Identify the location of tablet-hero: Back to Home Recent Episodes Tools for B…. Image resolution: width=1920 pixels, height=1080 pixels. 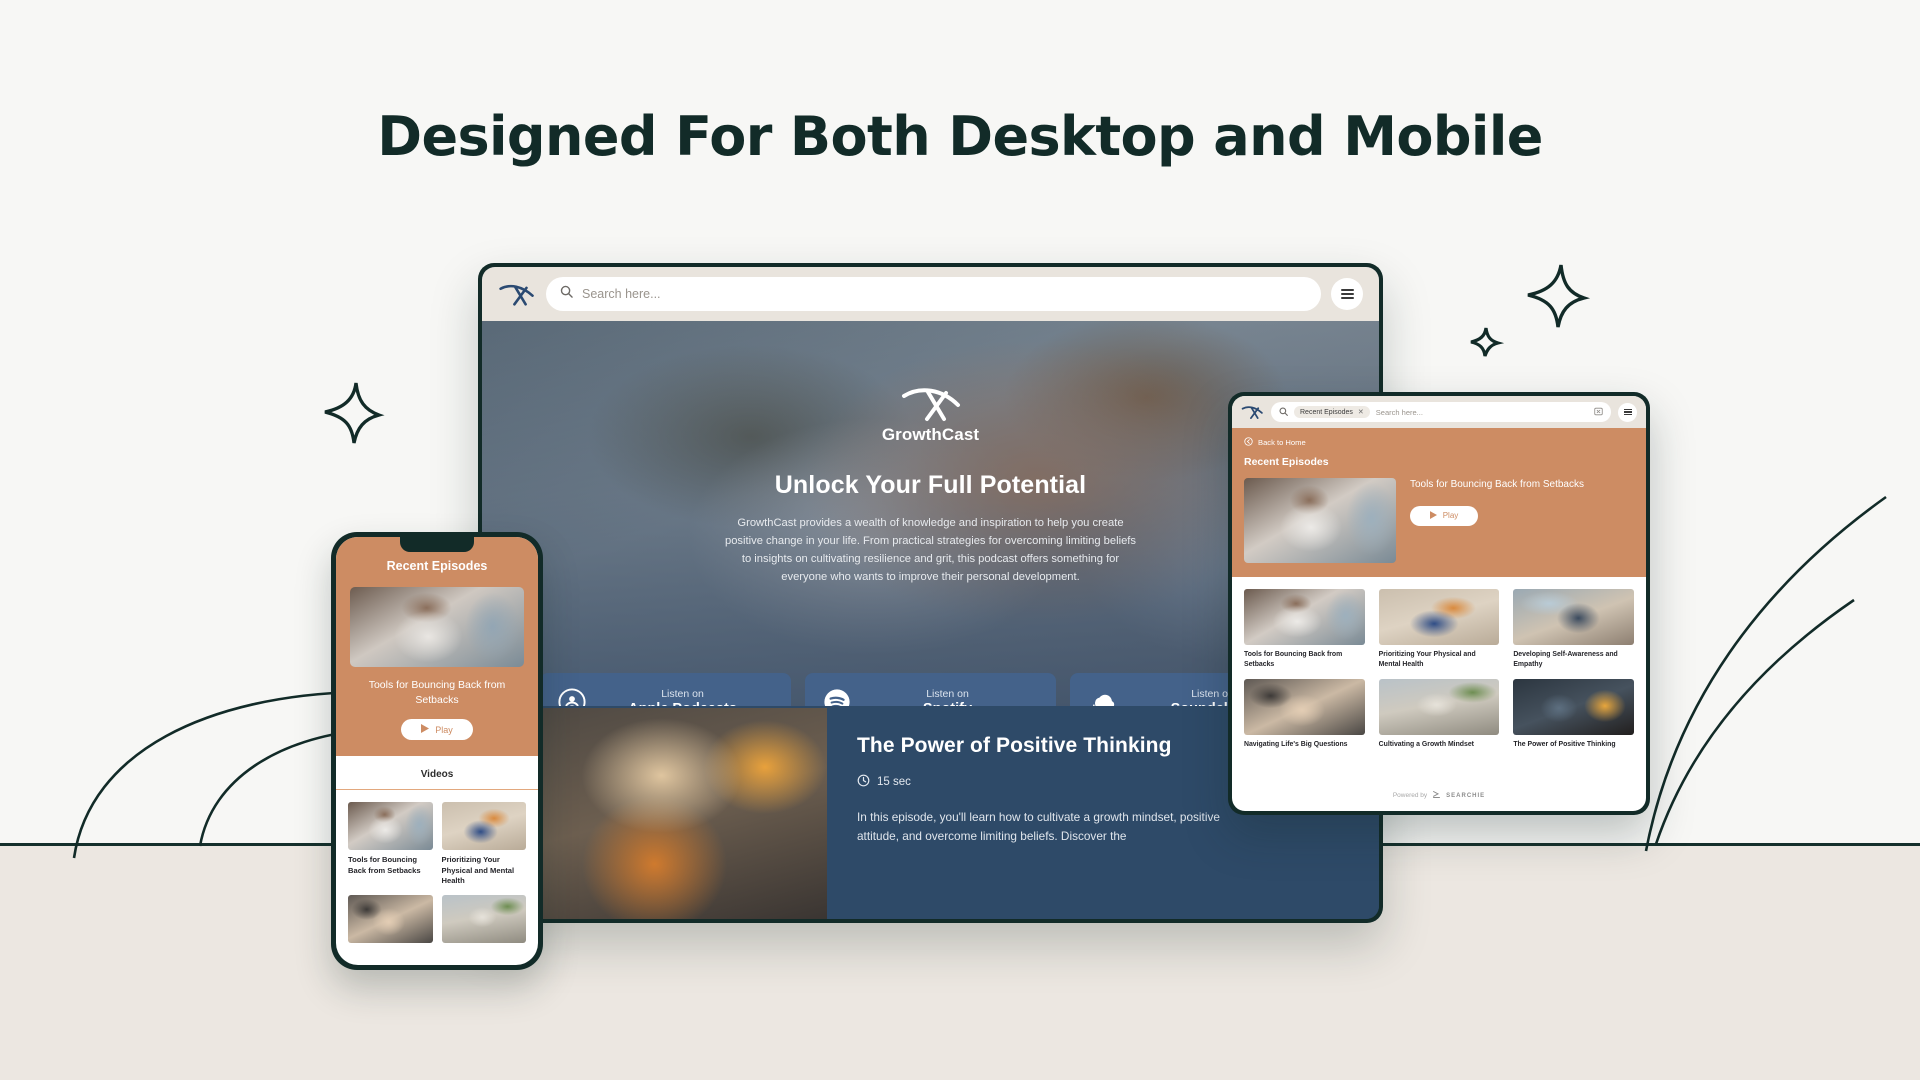
(1439, 502).